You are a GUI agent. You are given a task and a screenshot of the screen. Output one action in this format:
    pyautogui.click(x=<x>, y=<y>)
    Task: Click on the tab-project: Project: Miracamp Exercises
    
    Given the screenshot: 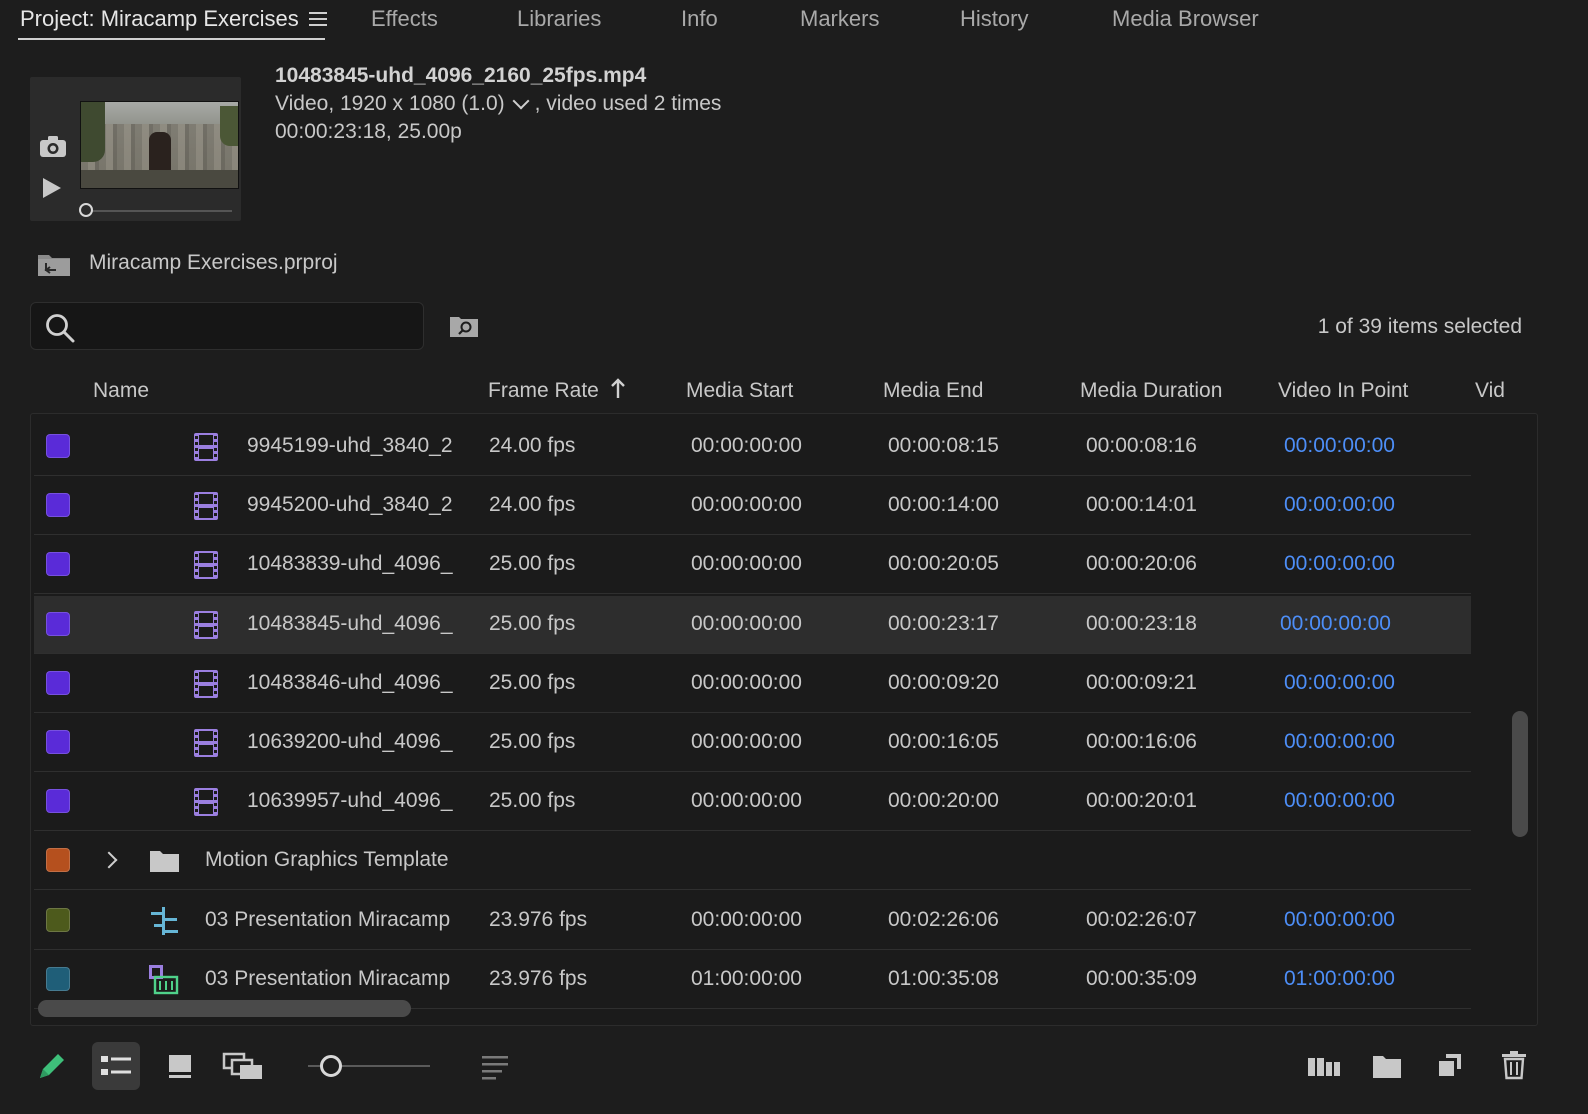 What is the action you would take?
    pyautogui.click(x=159, y=19)
    